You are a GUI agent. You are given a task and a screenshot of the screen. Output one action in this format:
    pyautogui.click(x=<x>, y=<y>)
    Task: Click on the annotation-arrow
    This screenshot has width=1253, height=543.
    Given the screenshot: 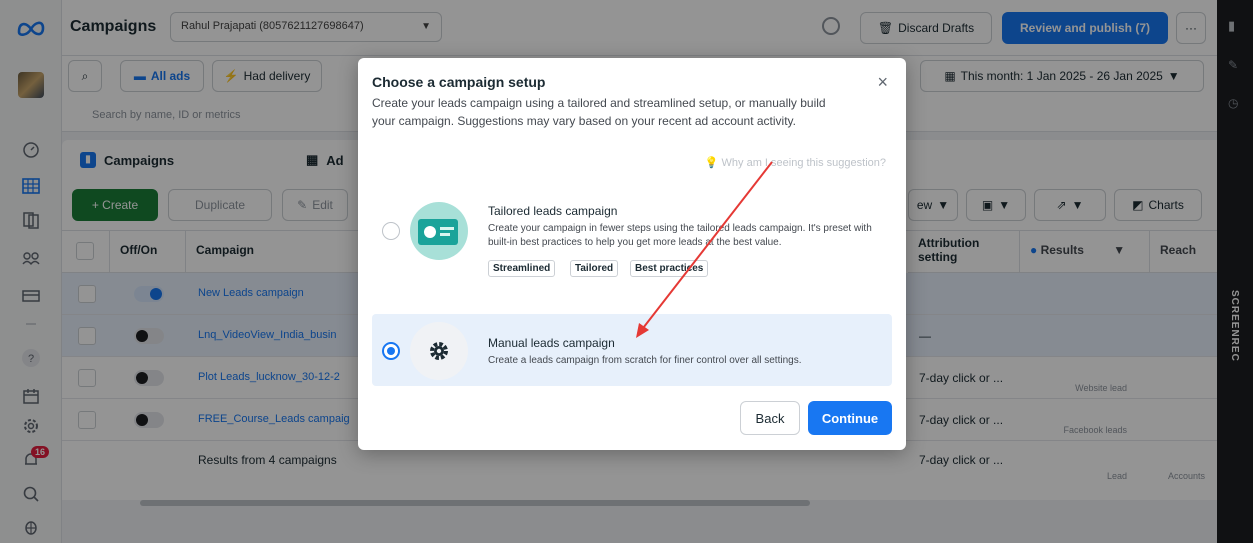 What is the action you would take?
    pyautogui.click(x=704, y=249)
    